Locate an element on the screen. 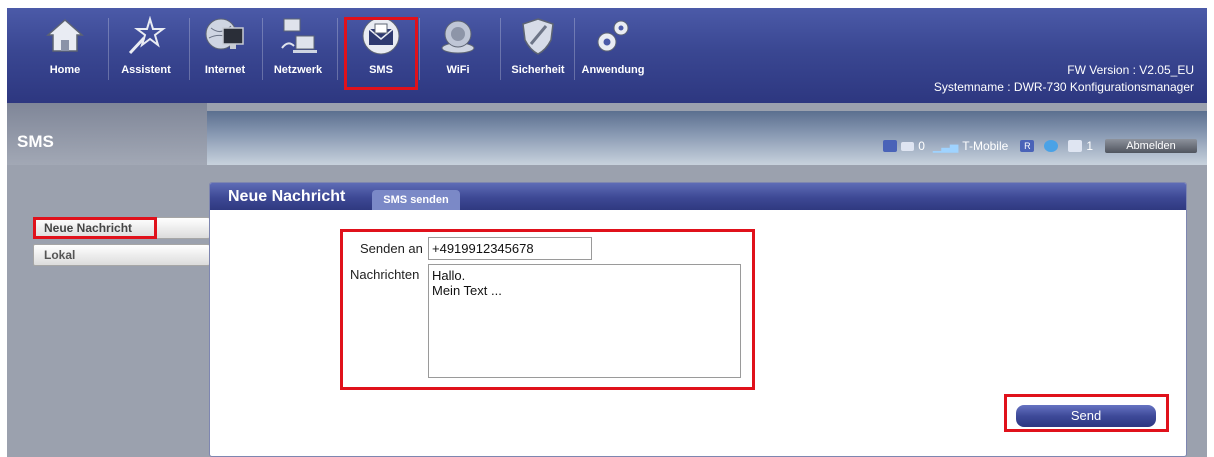 The height and width of the screenshot is (457, 1214). wizard-icon is located at coordinates (146, 36).